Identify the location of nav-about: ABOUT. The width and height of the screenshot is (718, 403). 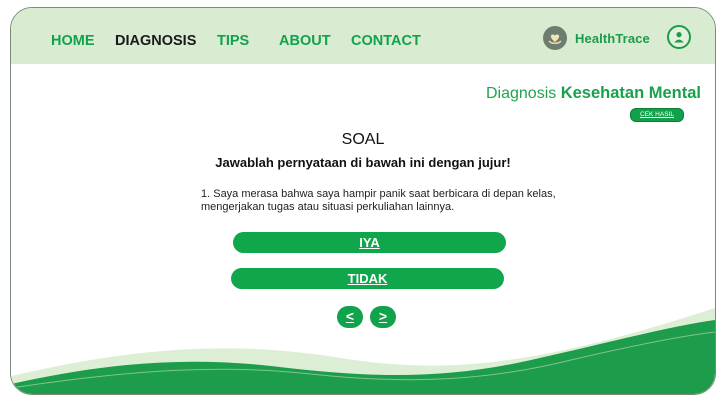
(305, 41).